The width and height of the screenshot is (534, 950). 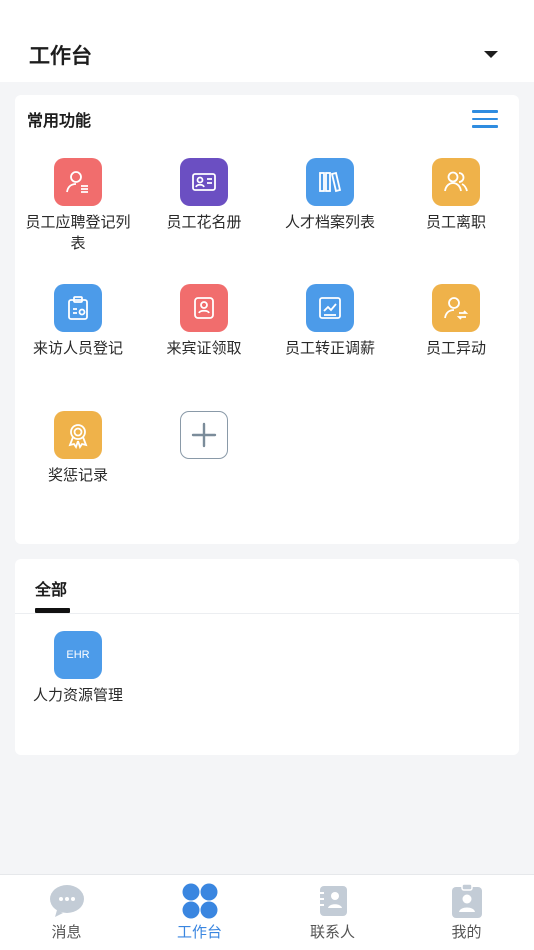 I want to click on app-item-hr: EHR 人力资源管理, so click(x=78, y=668).